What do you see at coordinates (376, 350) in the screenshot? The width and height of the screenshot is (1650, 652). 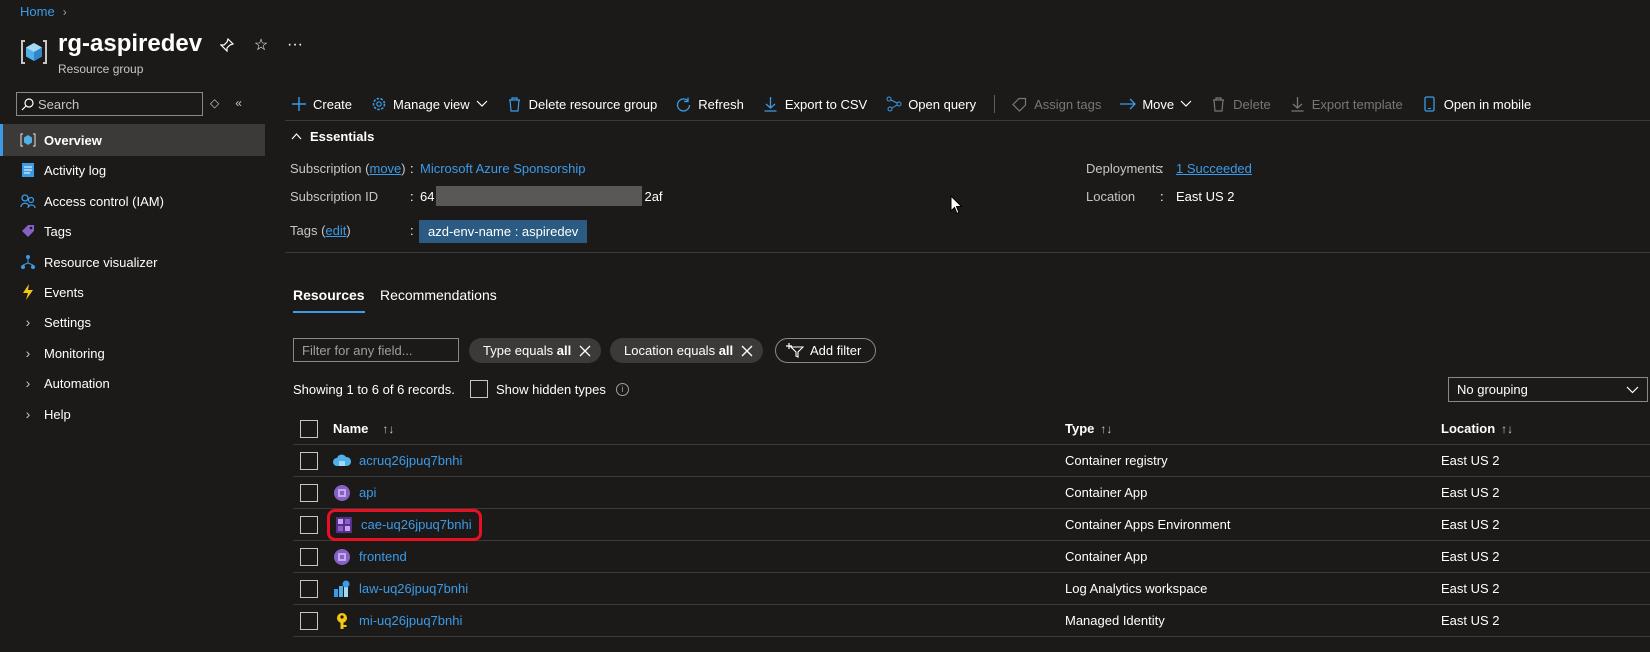 I see `filter-input` at bounding box center [376, 350].